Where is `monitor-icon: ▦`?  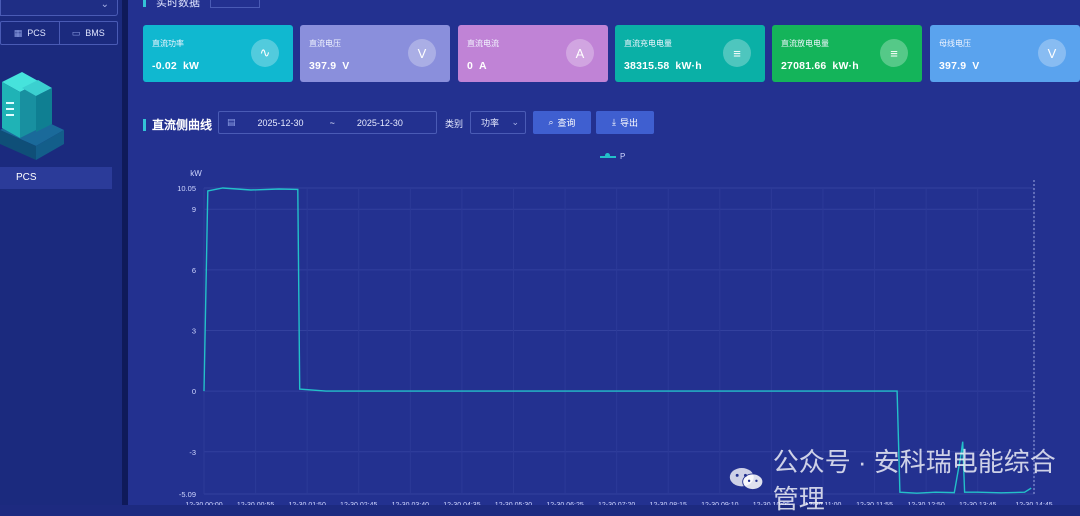
monitor-icon: ▦ is located at coordinates (18, 32).